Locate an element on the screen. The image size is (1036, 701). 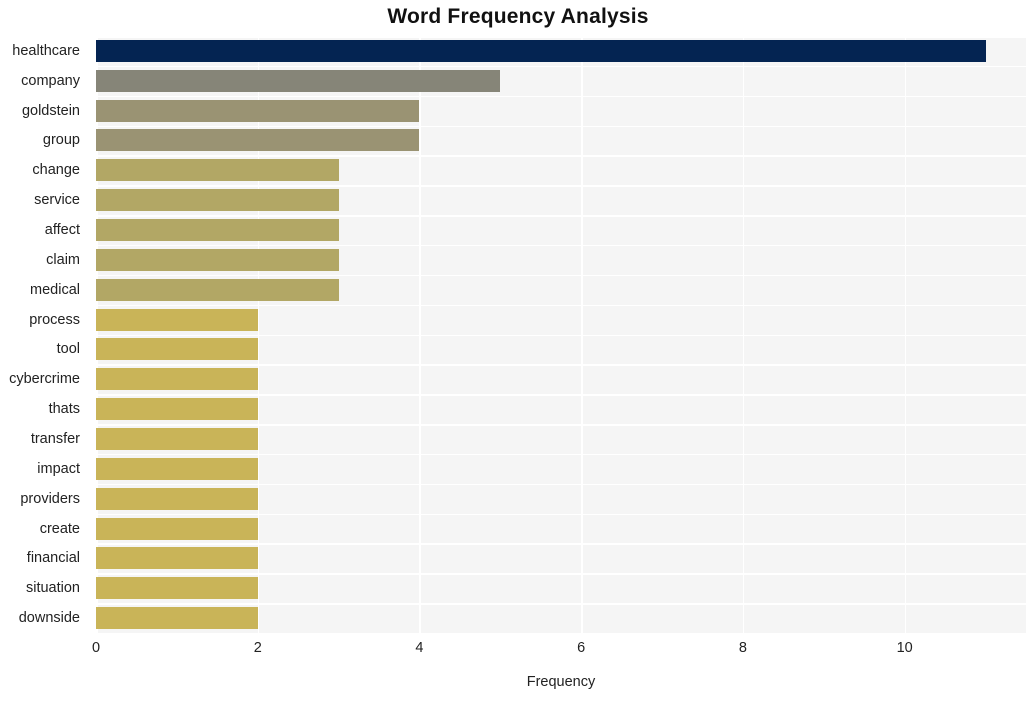
x-axis-tick-label: 6 is located at coordinates (581, 648).